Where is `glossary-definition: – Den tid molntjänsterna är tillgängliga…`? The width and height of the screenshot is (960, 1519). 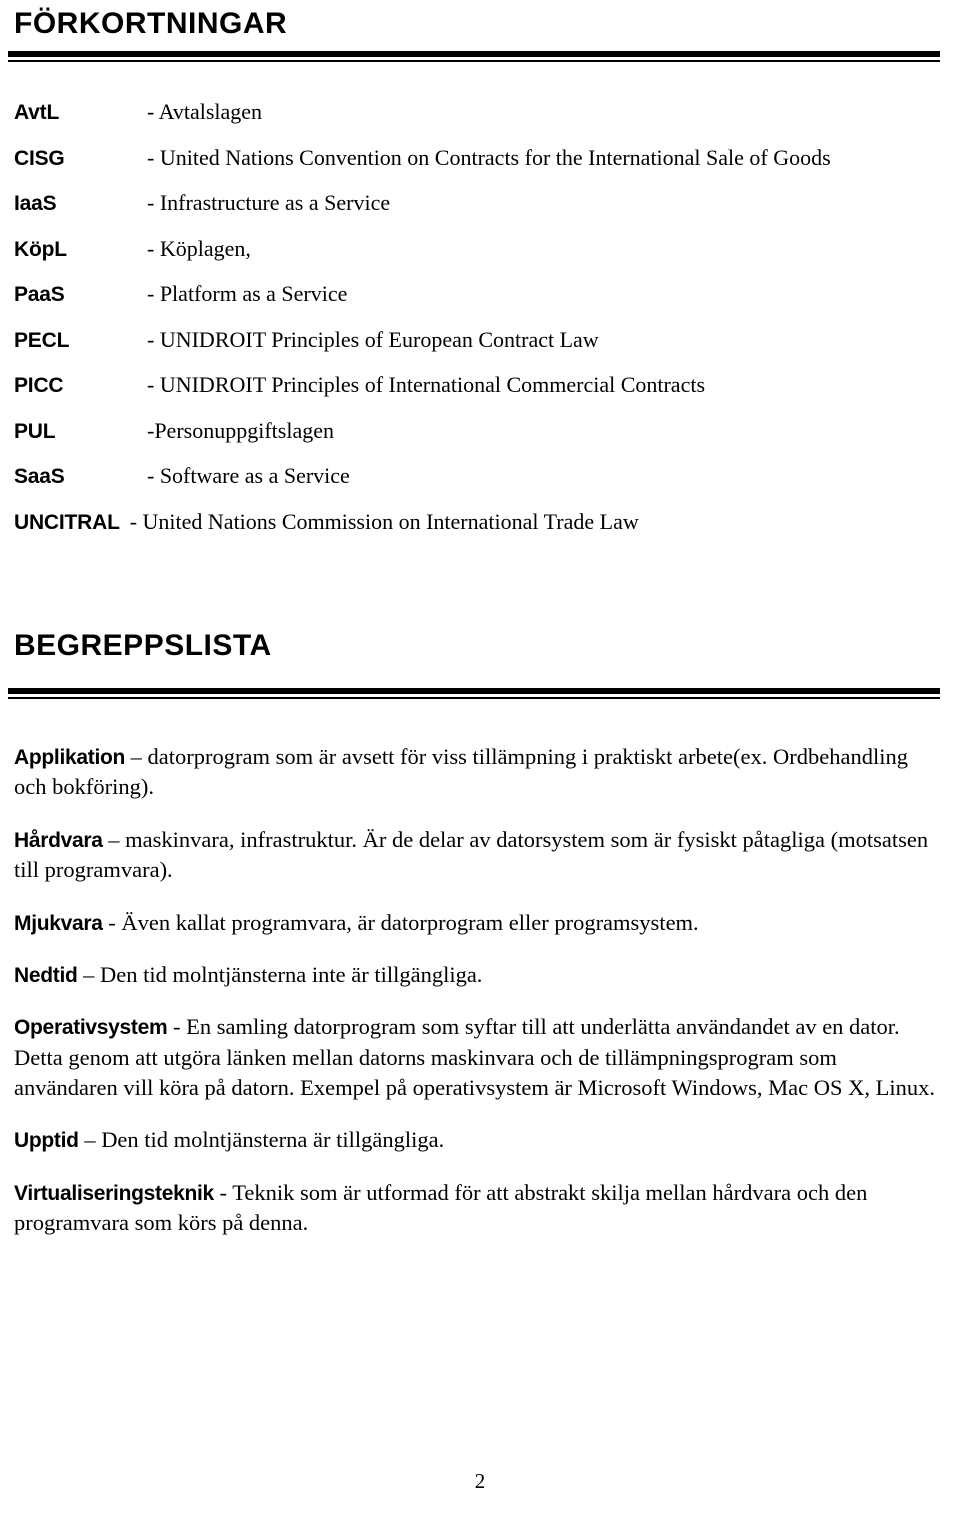 glossary-definition: – Den tid molntjänsterna är tillgängliga… is located at coordinates (261, 1140).